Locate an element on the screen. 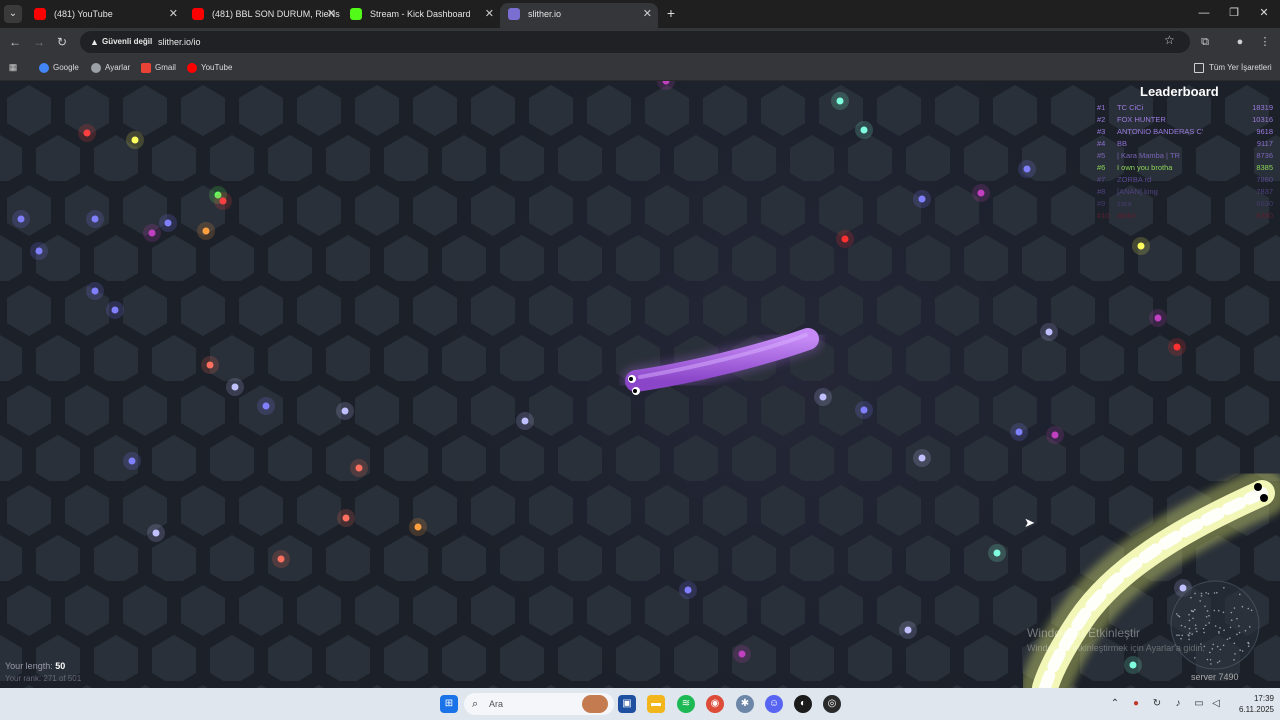 The height and width of the screenshot is (720, 1280). clock-date: 6.11.2025 is located at coordinates (1256, 709).